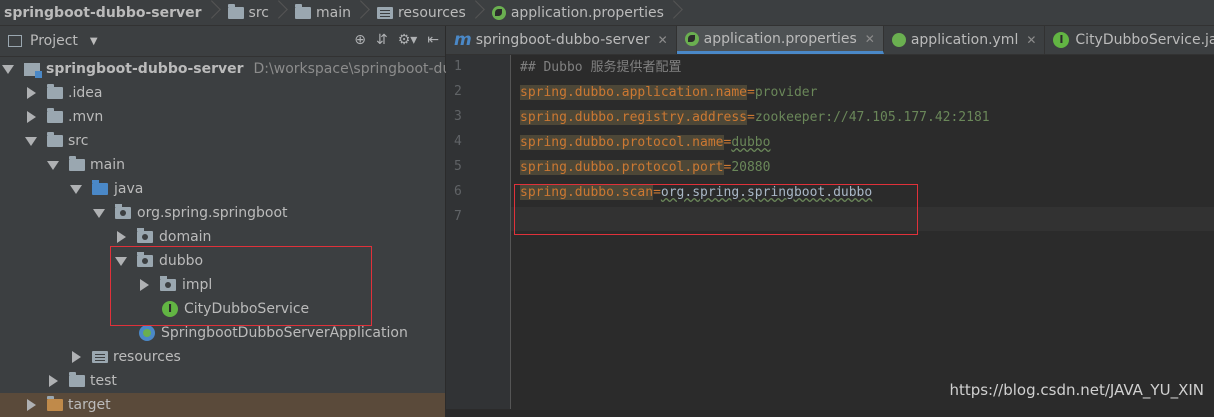 Image resolution: width=1214 pixels, height=417 pixels. Describe the element at coordinates (965, 40) in the screenshot. I see `tab-application-yml: application.yml ✕` at that location.